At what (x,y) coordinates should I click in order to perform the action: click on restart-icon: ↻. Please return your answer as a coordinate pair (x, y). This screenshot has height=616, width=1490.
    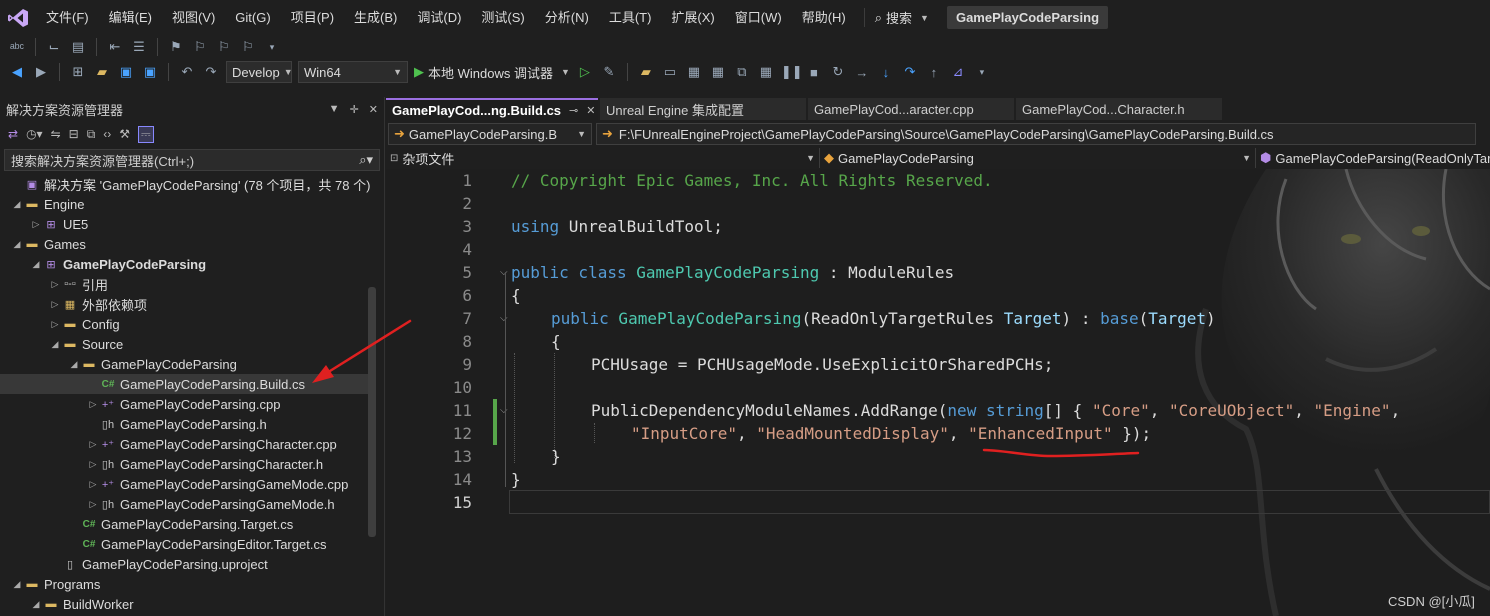
    Looking at the image, I should click on (838, 72).